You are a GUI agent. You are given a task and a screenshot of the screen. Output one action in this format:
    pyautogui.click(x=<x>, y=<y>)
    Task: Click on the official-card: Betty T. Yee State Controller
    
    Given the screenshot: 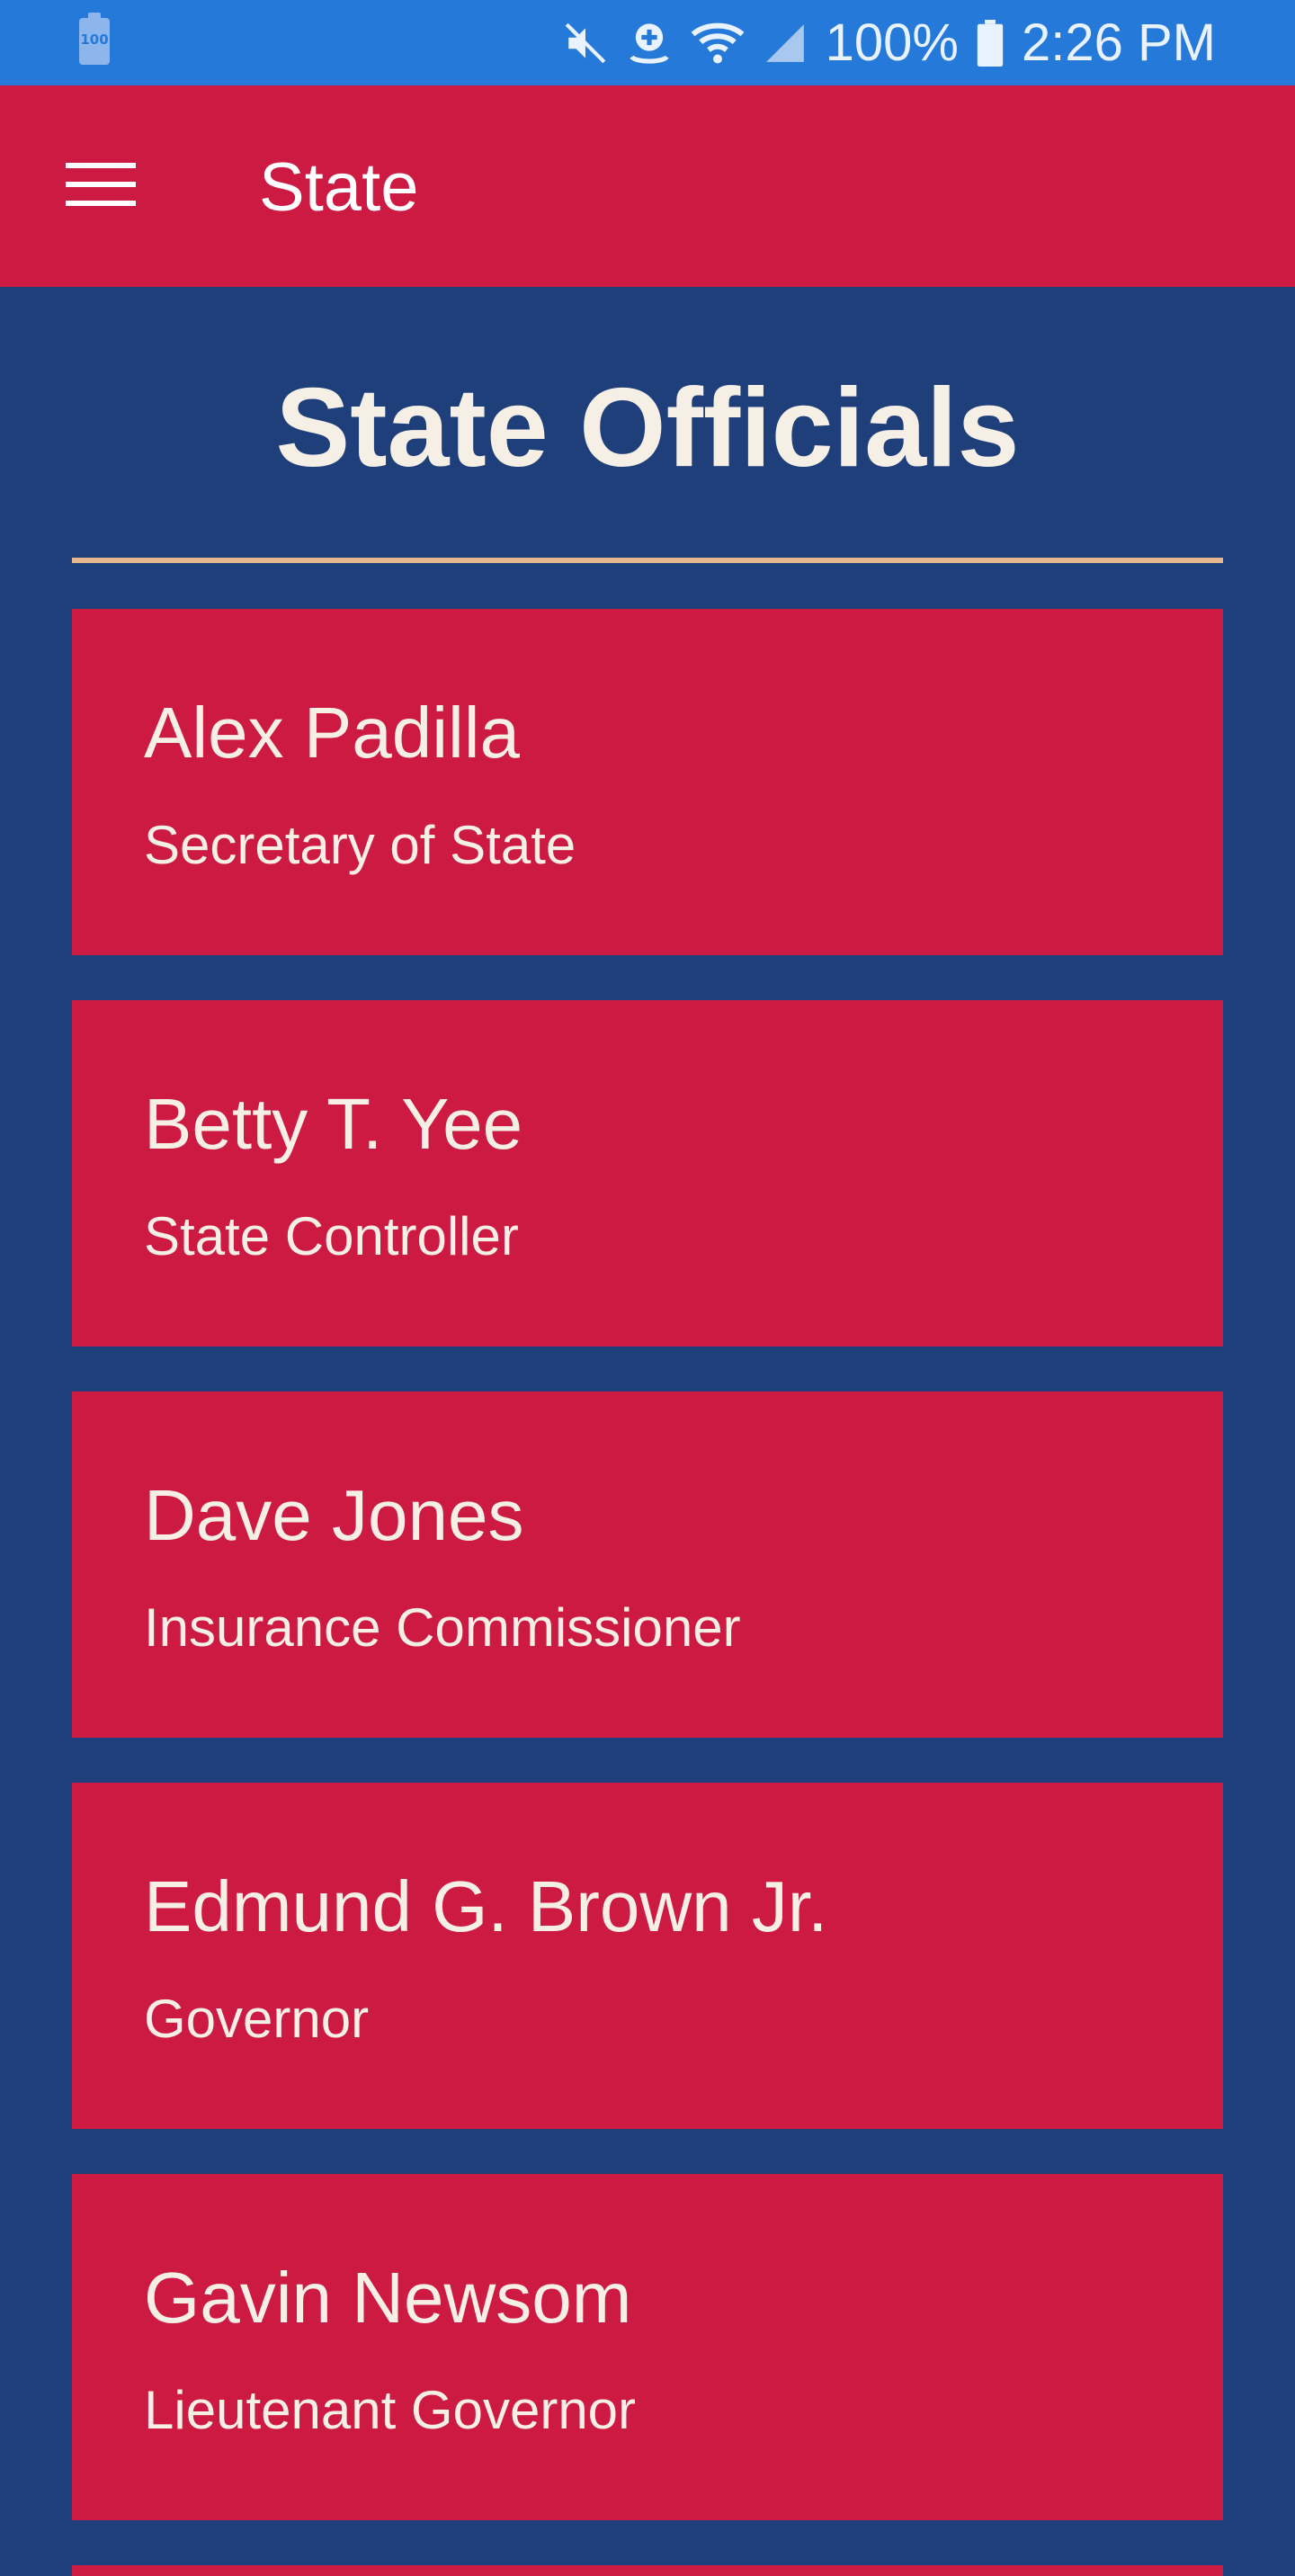 What is the action you would take?
    pyautogui.click(x=647, y=1173)
    